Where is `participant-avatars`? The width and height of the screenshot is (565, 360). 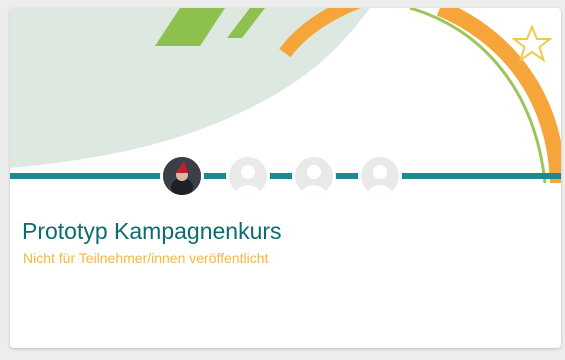
participant-avatars is located at coordinates (292, 178).